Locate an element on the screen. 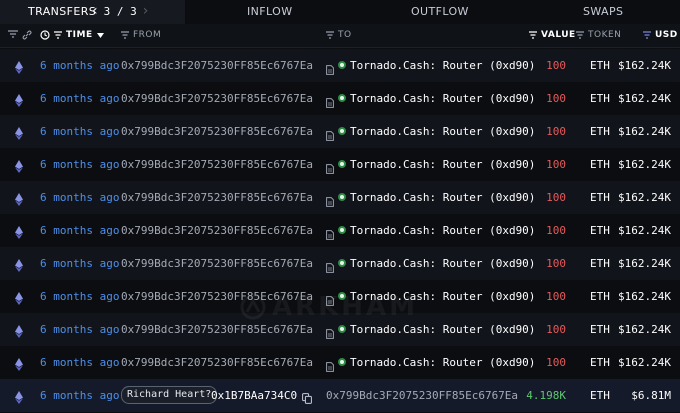  time-column-header: TIME is located at coordinates (72, 35).